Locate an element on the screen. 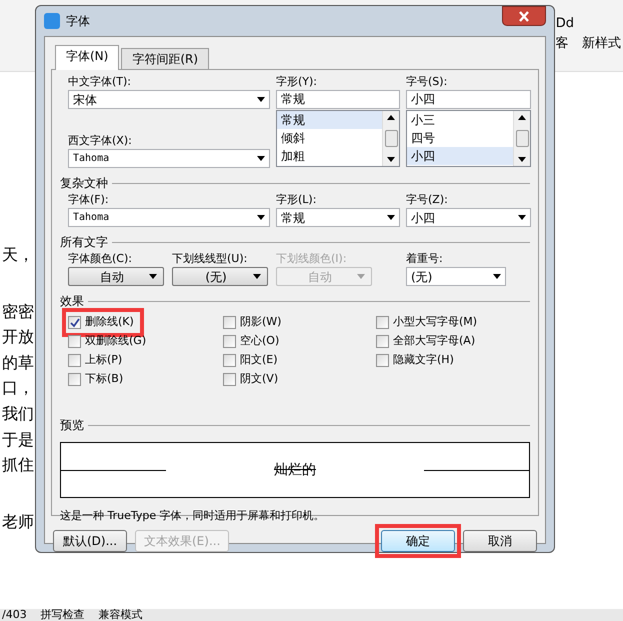  checkbox-label: 删除线(K) is located at coordinates (109, 322).